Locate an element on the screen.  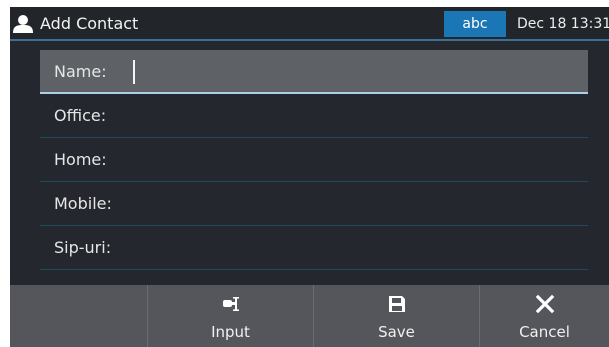
cancel-softkey: Cancel is located at coordinates (544, 316).